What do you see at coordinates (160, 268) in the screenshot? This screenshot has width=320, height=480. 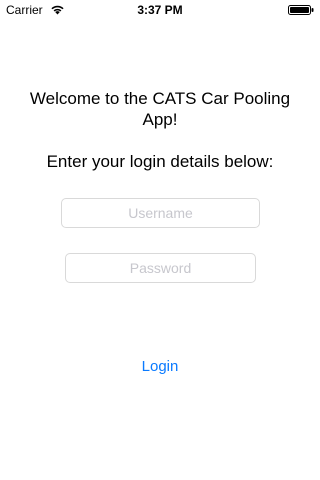 I see `password-field` at bounding box center [160, 268].